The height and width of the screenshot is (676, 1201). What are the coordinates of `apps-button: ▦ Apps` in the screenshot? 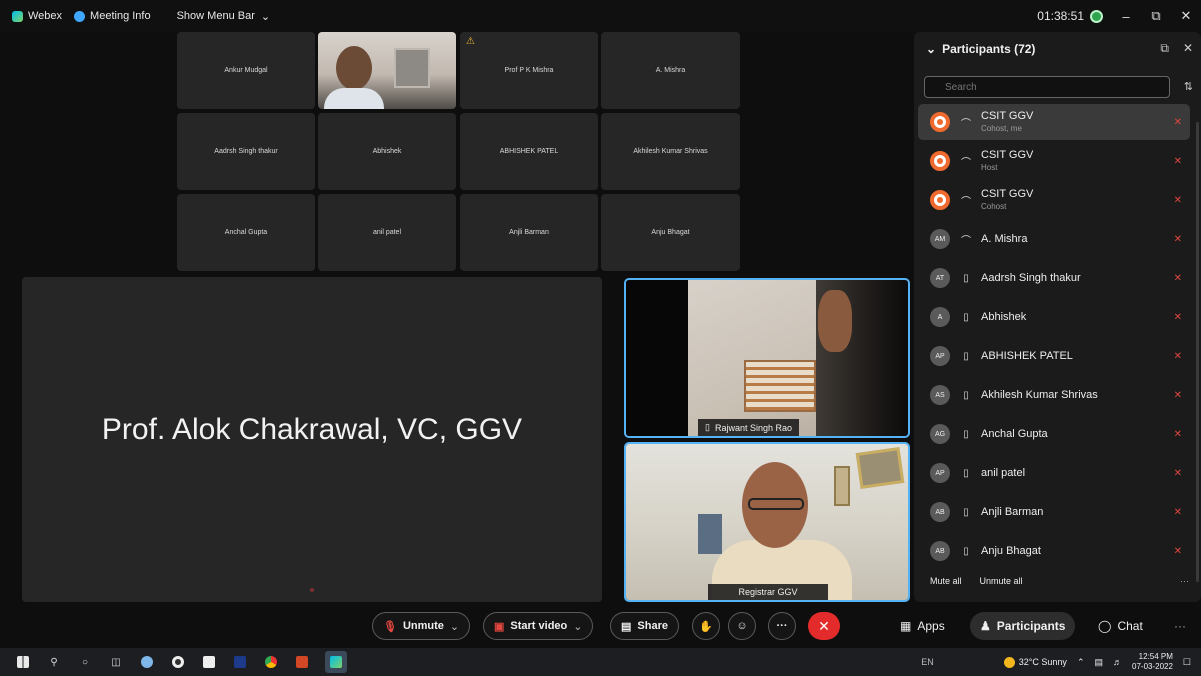 It's located at (922, 626).